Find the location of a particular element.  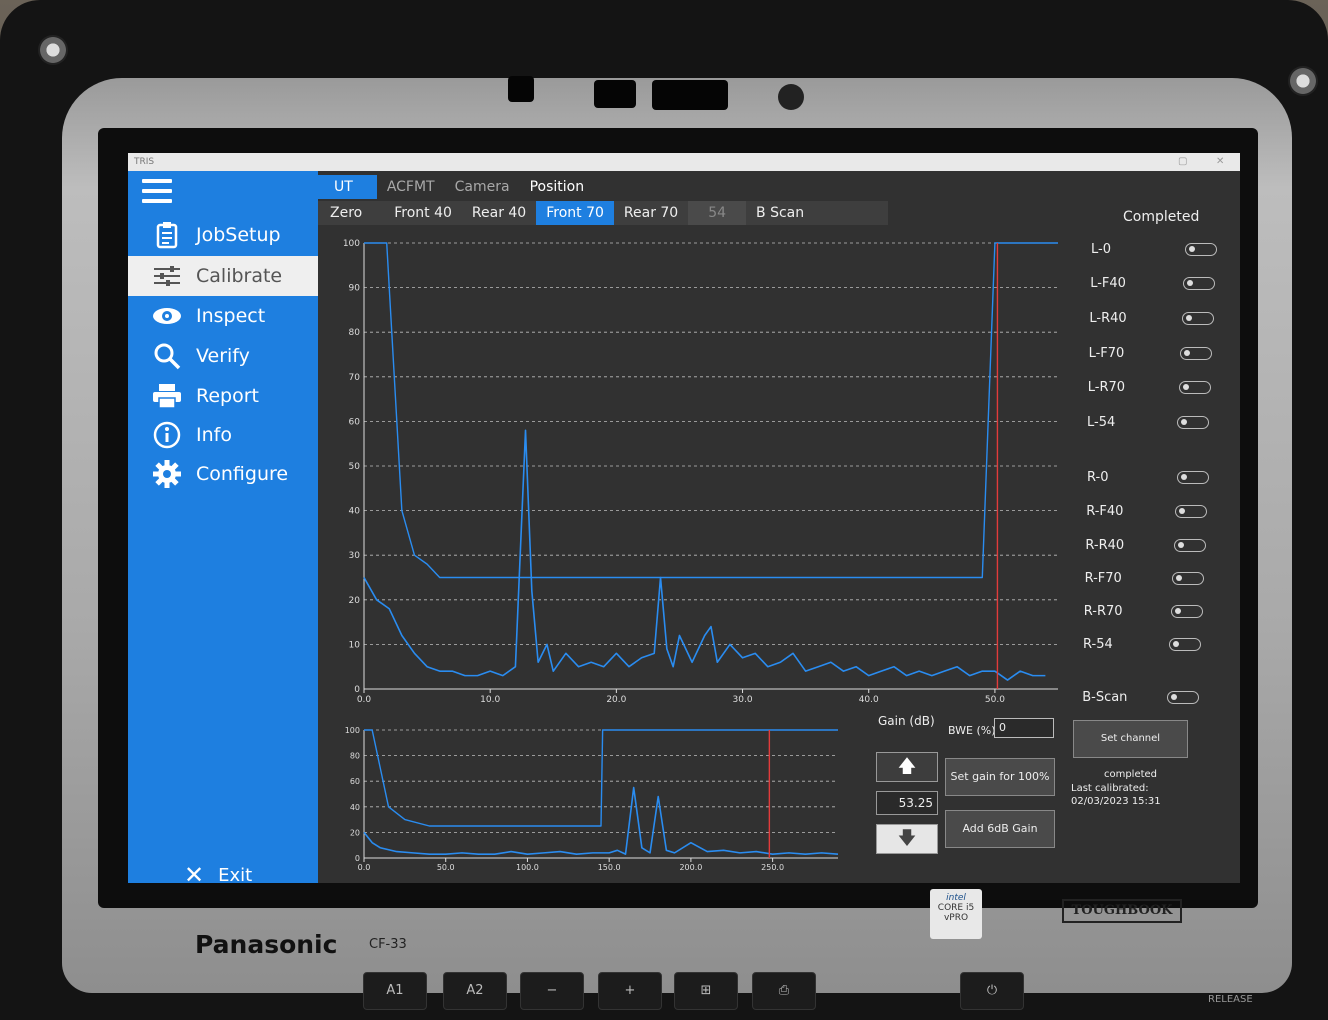

tab-rear-40: Rear 40 is located at coordinates (499, 213).